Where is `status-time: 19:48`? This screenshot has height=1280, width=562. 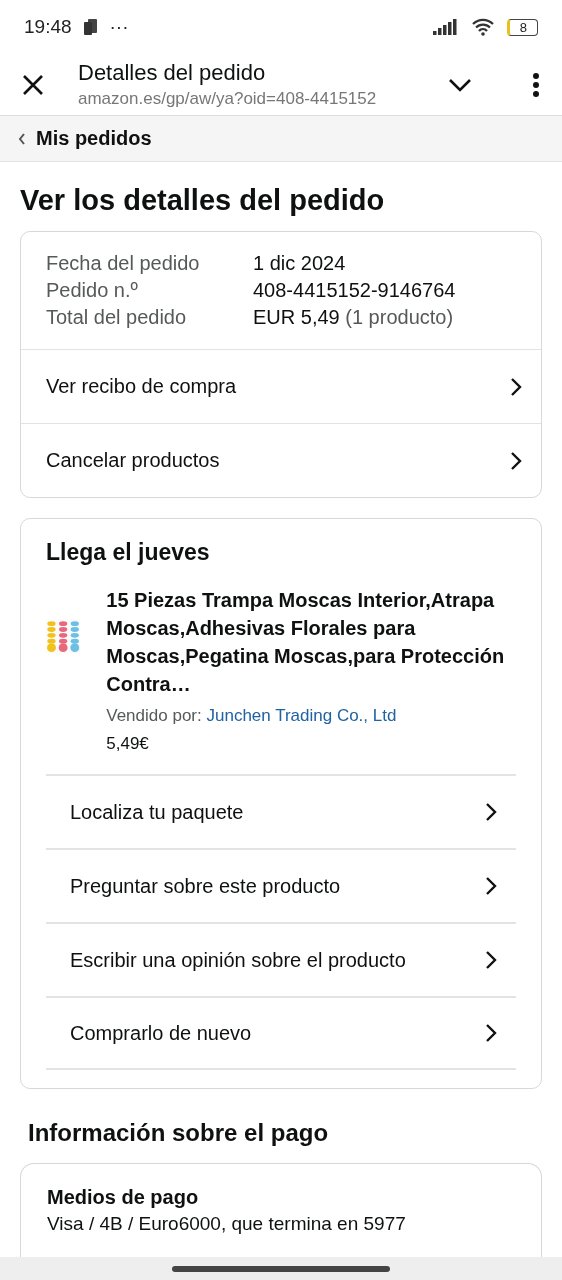 status-time: 19:48 is located at coordinates (48, 27).